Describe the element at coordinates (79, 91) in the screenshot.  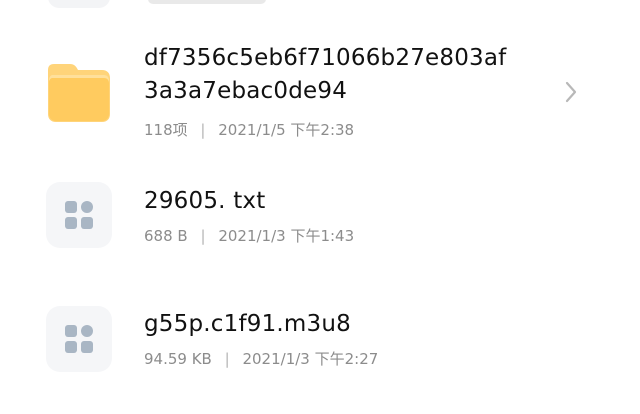
I see `folder-icon` at that location.